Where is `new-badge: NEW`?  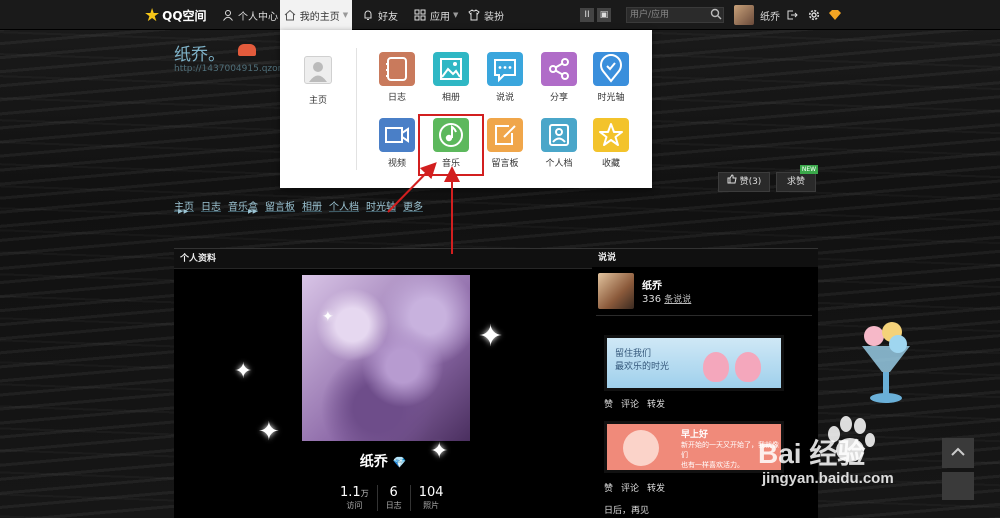
new-badge: NEW is located at coordinates (809, 169).